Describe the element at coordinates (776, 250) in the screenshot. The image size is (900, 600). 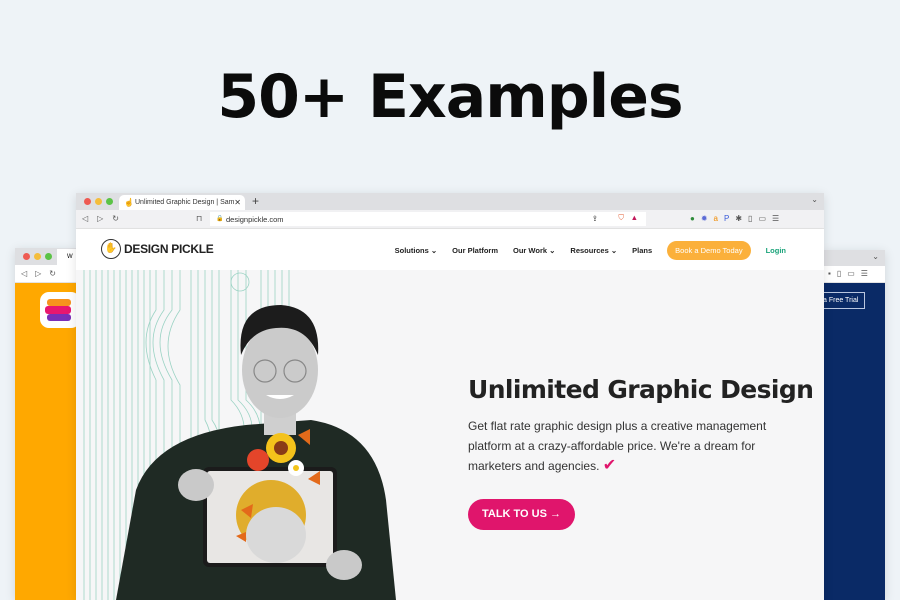
I see `login-link: Login` at that location.